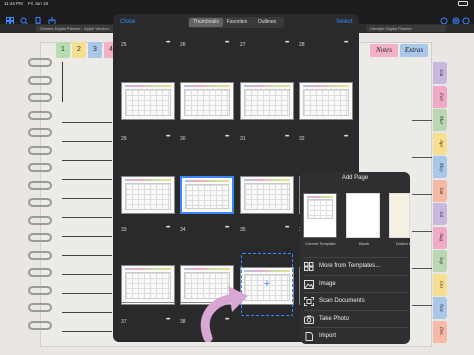  What do you see at coordinates (10, 18) in the screenshot?
I see `library-icon` at bounding box center [10, 18].